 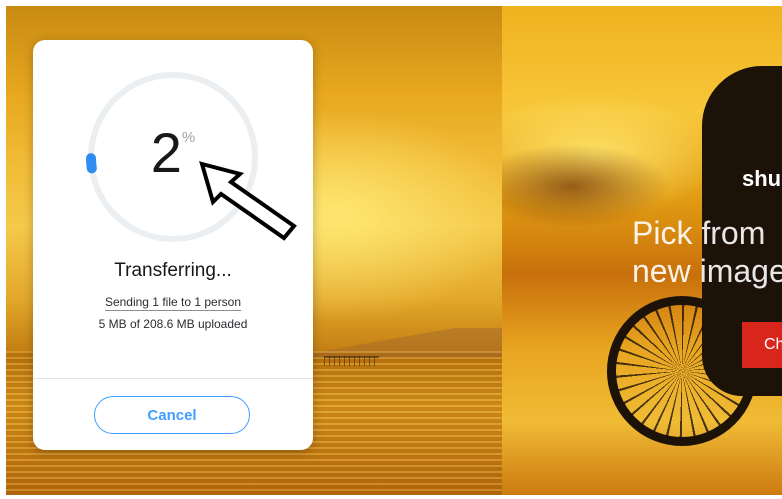 I want to click on promo-cta-button: Ch, so click(x=762, y=345).